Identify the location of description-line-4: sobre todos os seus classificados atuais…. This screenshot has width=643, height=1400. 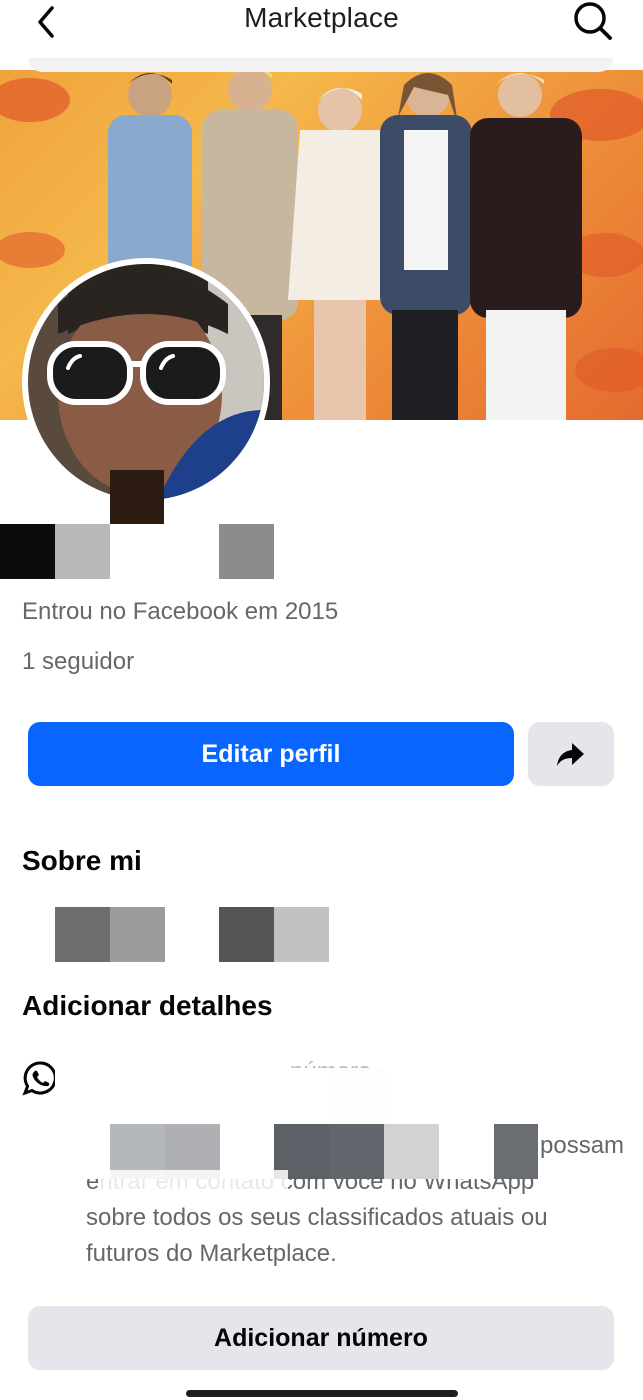
(317, 1217).